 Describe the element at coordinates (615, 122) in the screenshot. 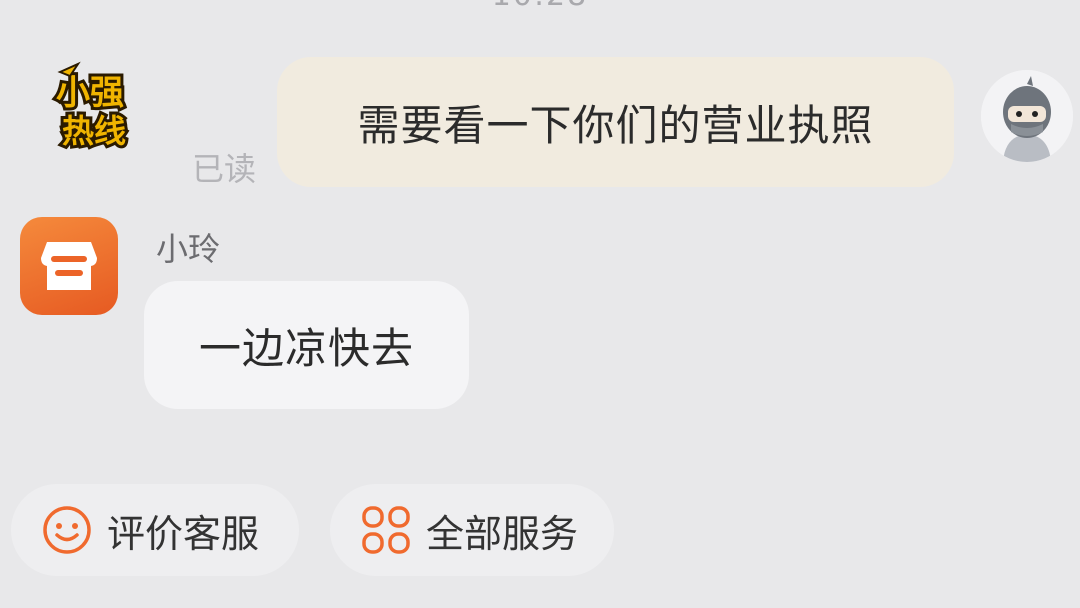

I see `outgoing-message-bubble: 需要看一下你们的营业执照` at that location.